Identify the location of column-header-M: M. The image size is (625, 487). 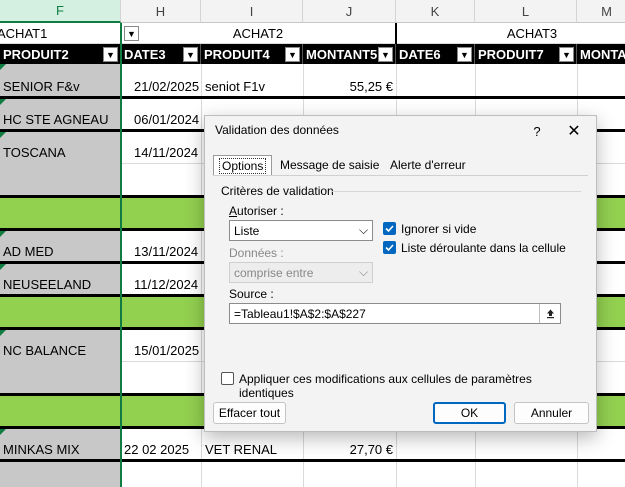
(601, 11).